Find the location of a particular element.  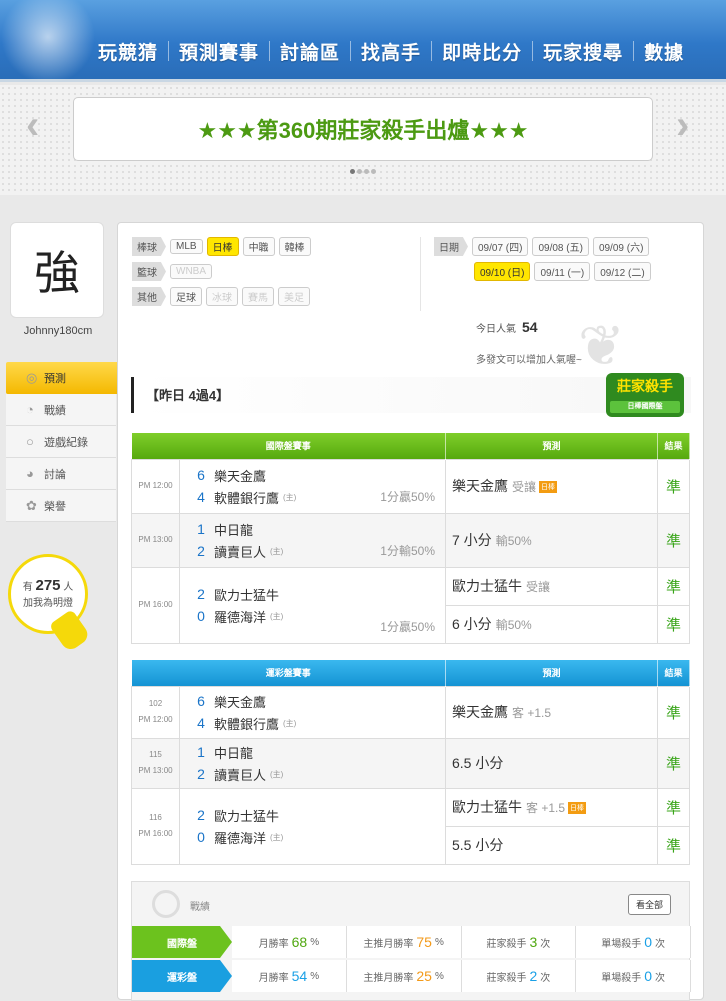

side-menu-item: ◕ 討論 is located at coordinates (61, 474).